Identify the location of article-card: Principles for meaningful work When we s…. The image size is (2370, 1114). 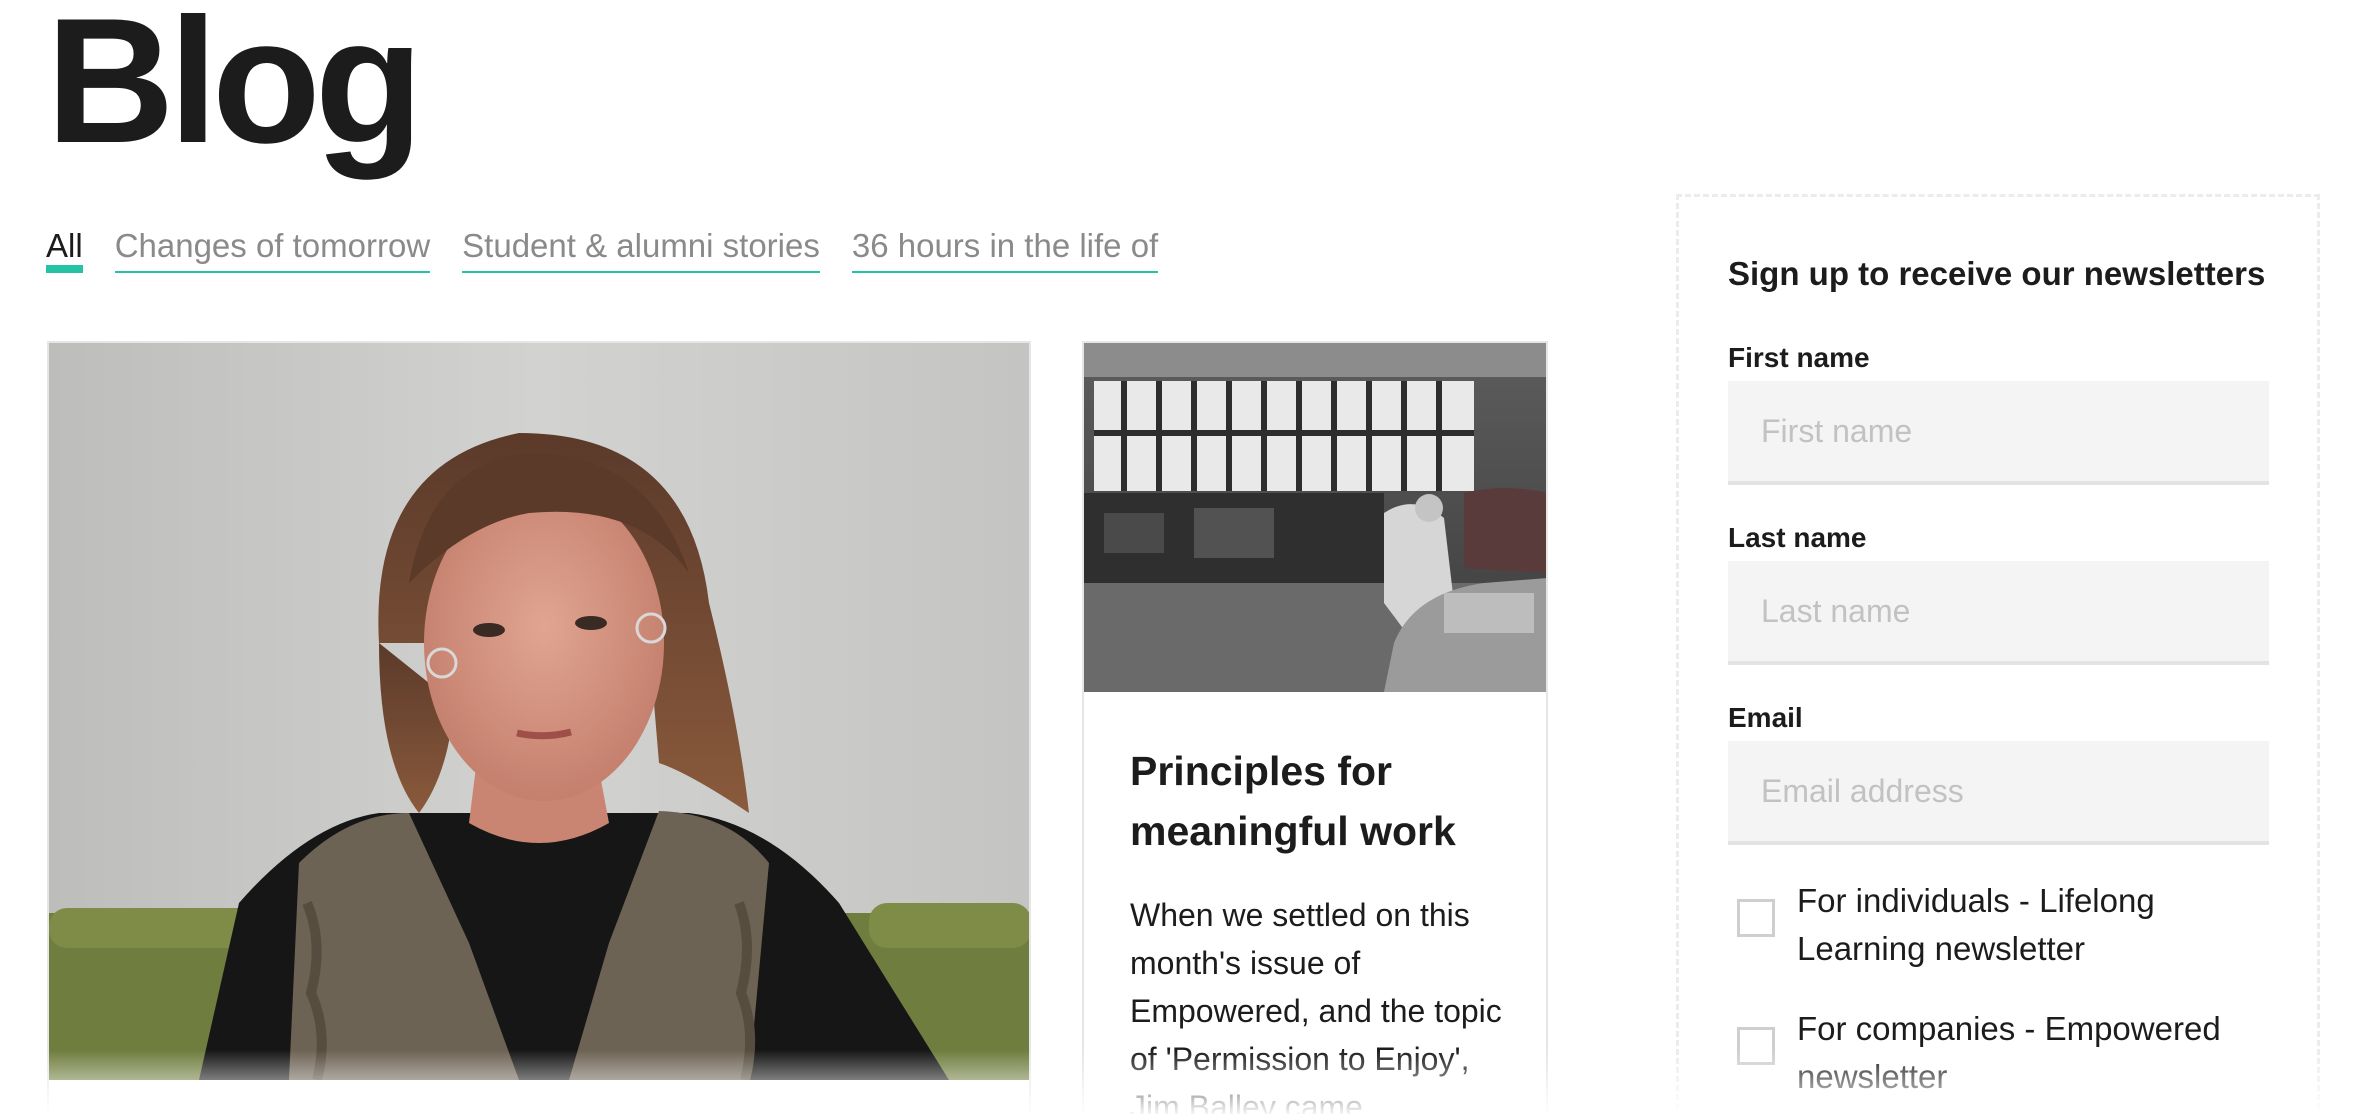
(1315, 727).